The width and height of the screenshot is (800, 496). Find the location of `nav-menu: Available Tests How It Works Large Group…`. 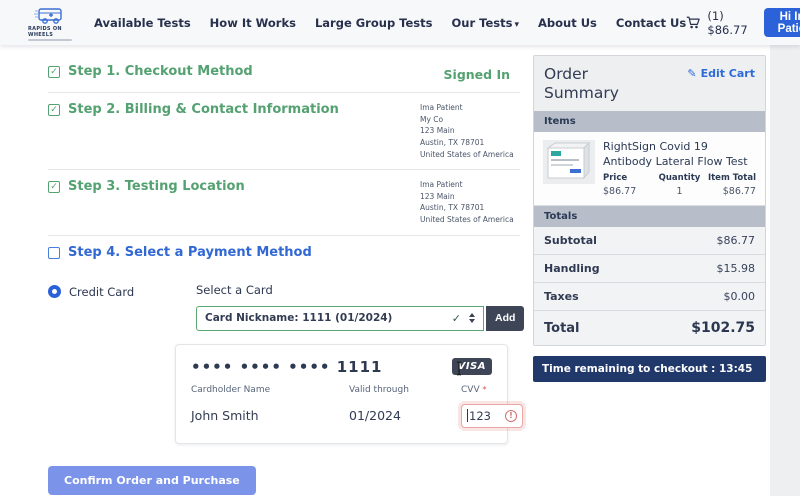

nav-menu: Available Tests How It Works Large Group… is located at coordinates (390, 23).